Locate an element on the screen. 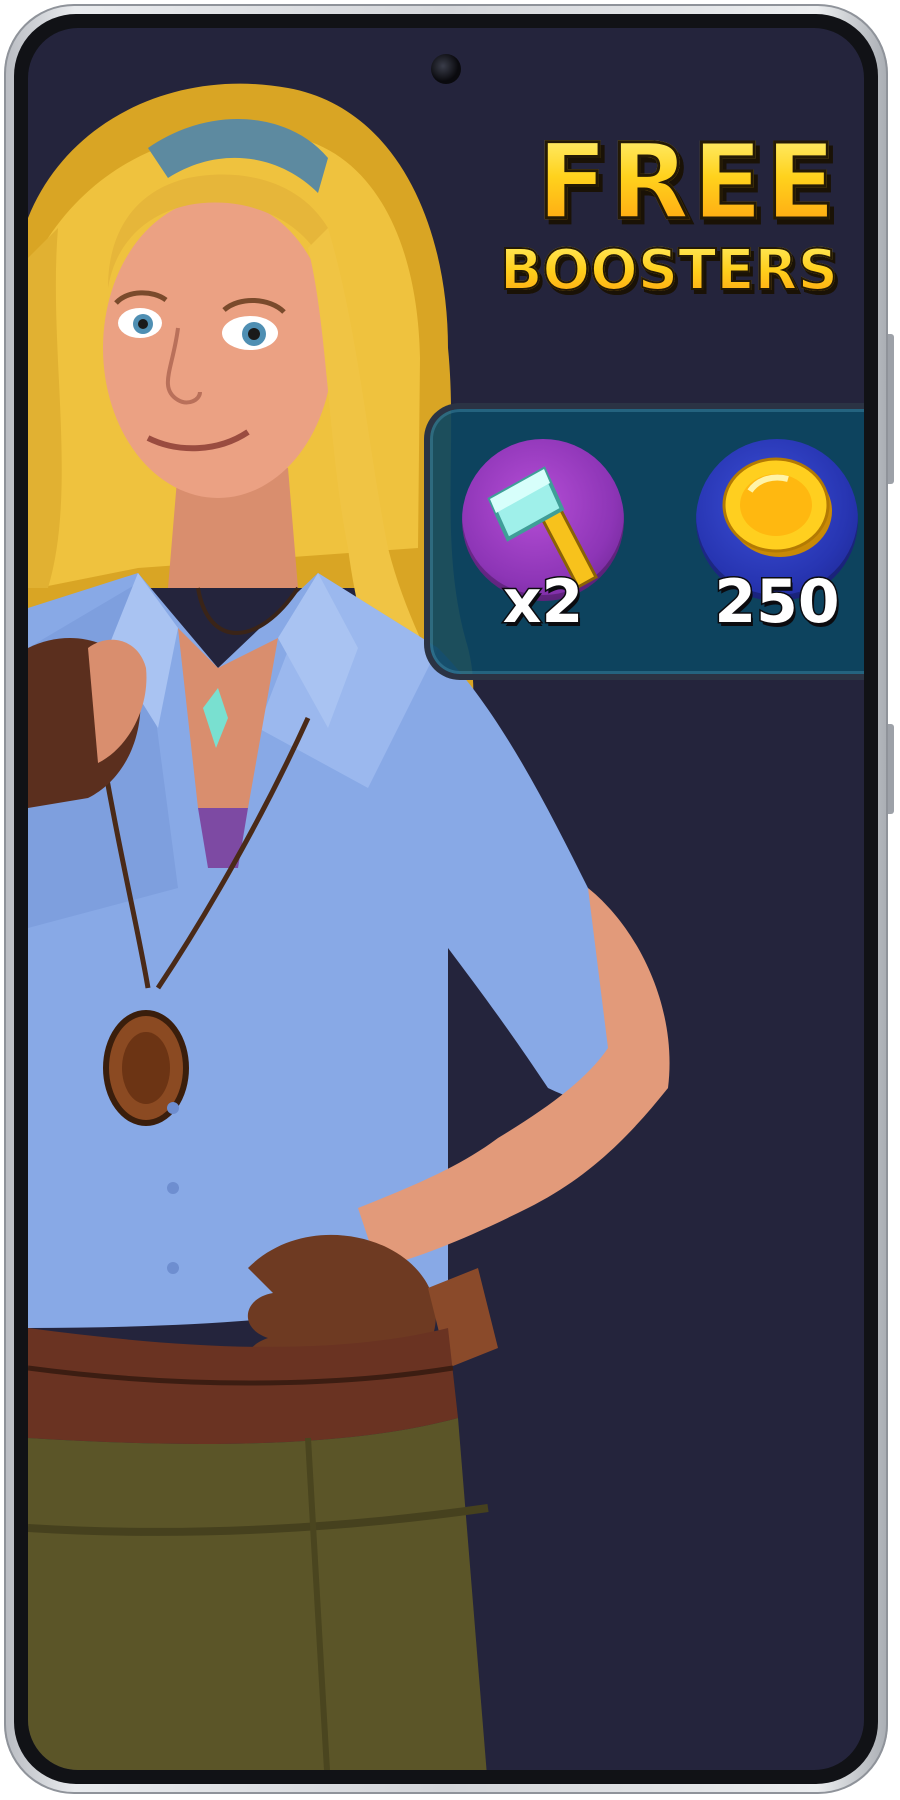  power-button is located at coordinates (891, 769).